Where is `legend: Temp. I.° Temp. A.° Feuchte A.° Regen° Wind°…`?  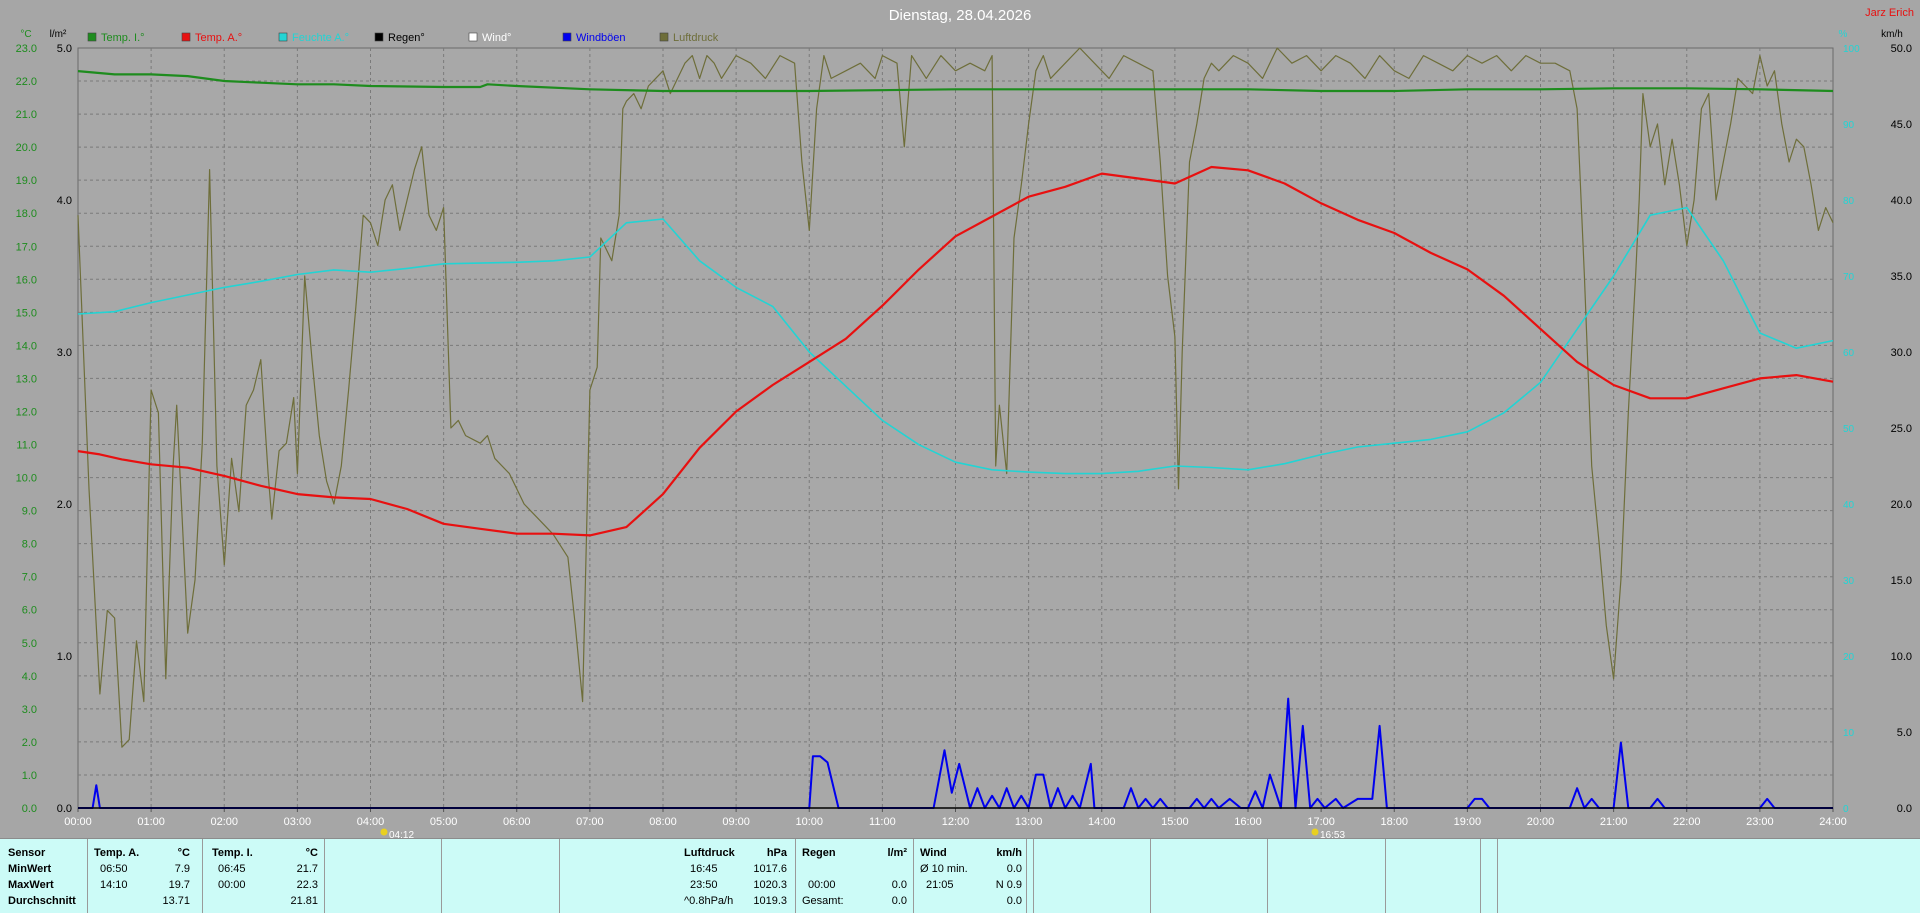 legend: Temp. I.° Temp. A.° Feuchte A.° Regen° Wind°… is located at coordinates (403, 38).